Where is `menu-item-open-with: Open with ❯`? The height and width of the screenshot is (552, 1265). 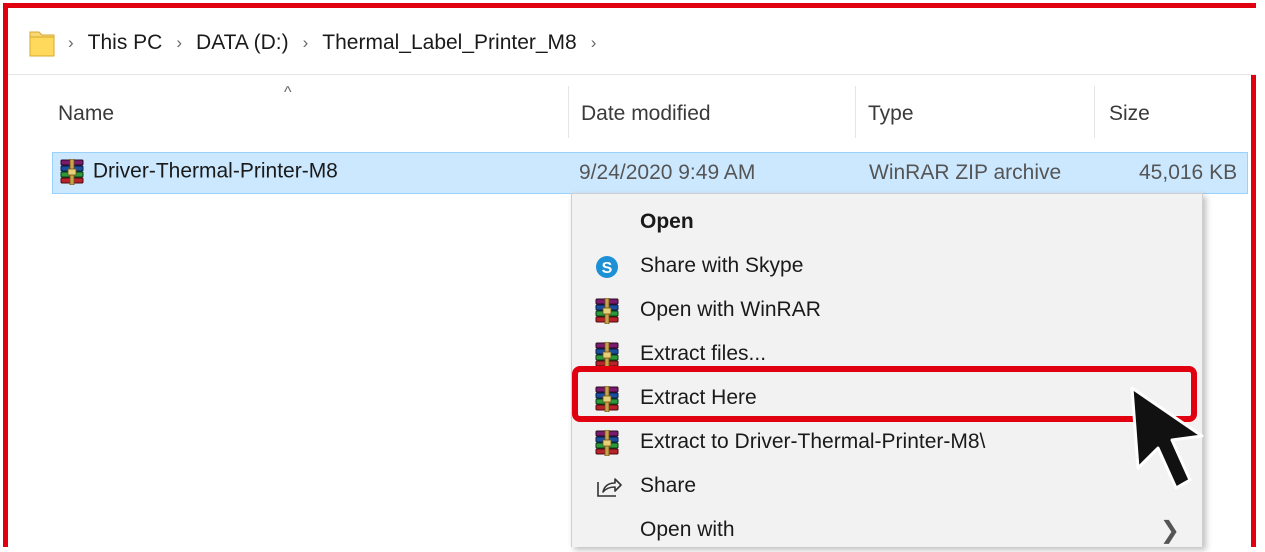
menu-item-open-with: Open with ❯ is located at coordinates (887, 530).